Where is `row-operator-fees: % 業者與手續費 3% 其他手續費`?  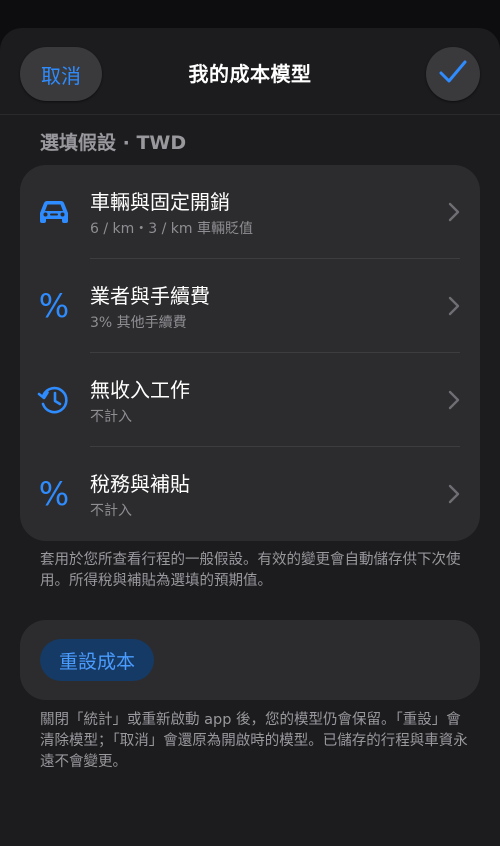
row-operator-fees: % 業者與手續費 3% 其他手續費 is located at coordinates (250, 306).